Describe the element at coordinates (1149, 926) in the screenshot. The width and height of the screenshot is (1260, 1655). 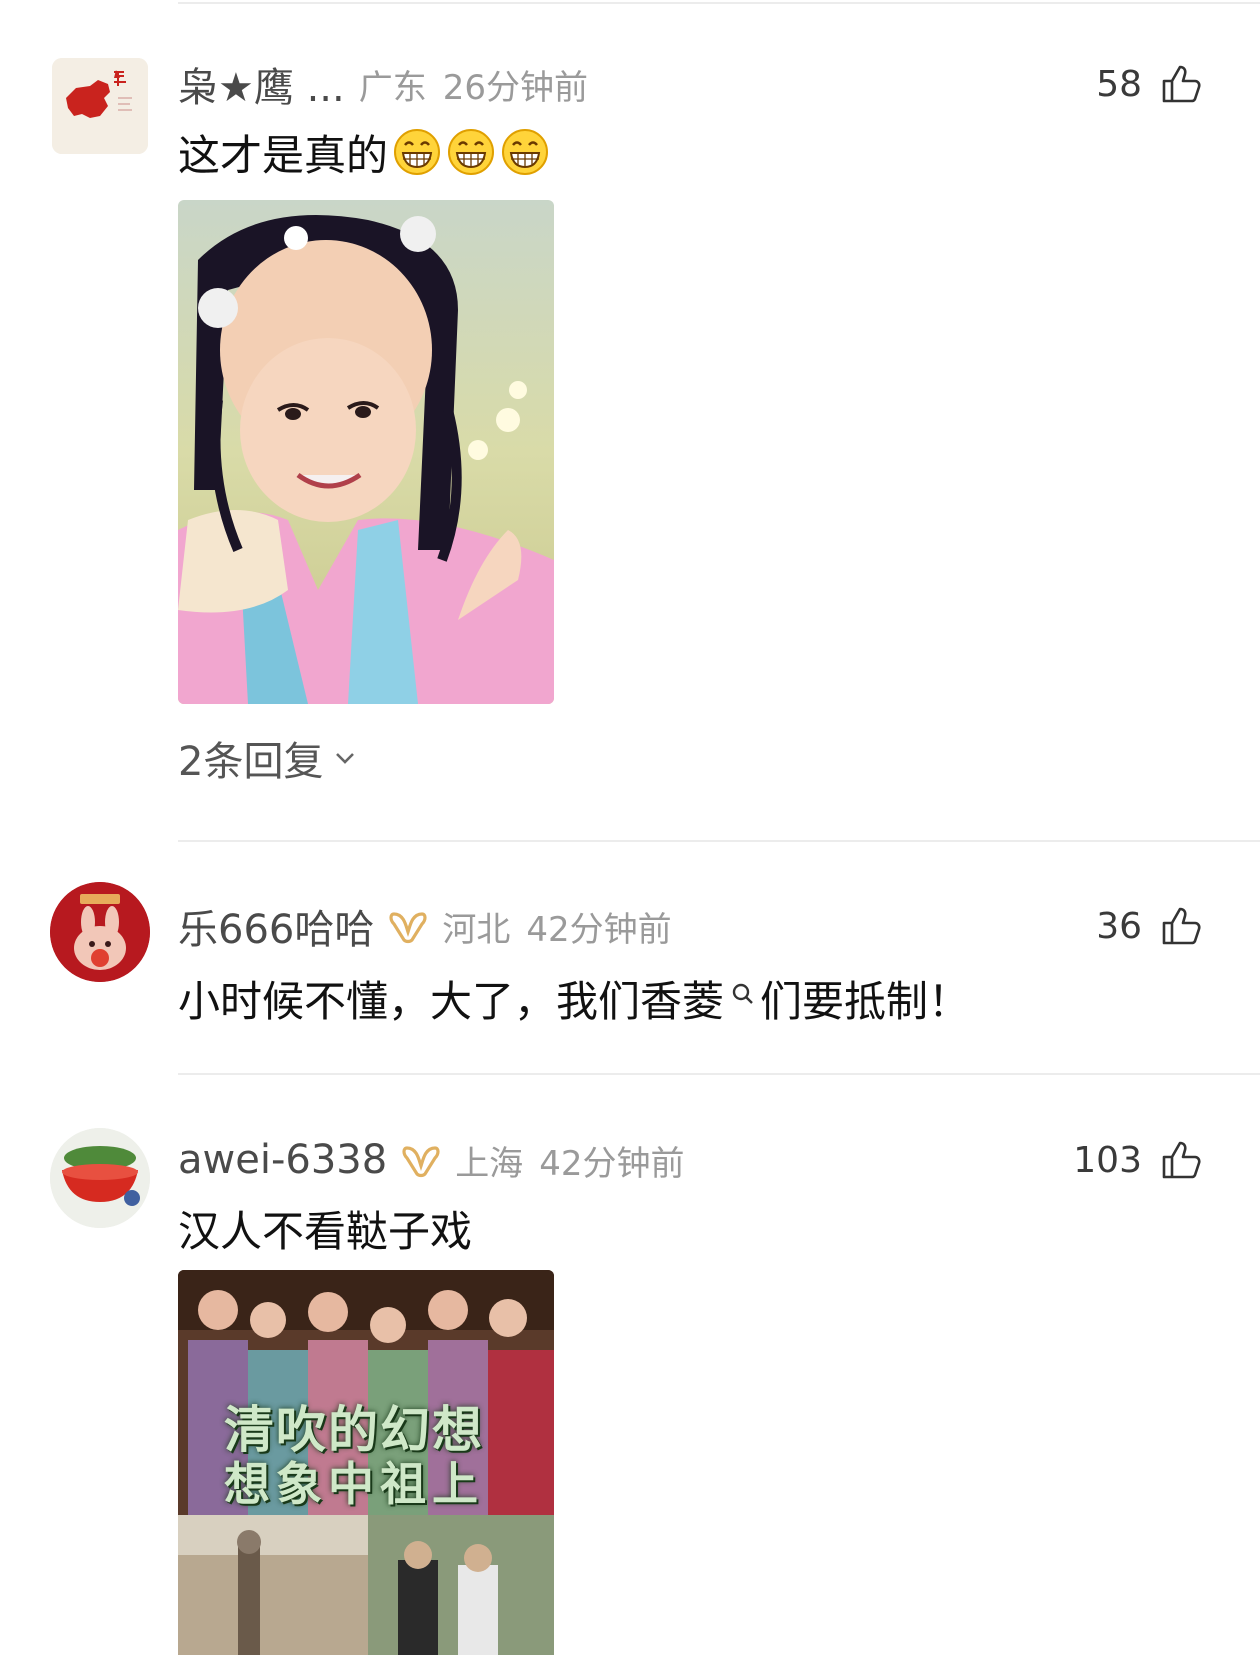
I see `like-button: 36` at that location.